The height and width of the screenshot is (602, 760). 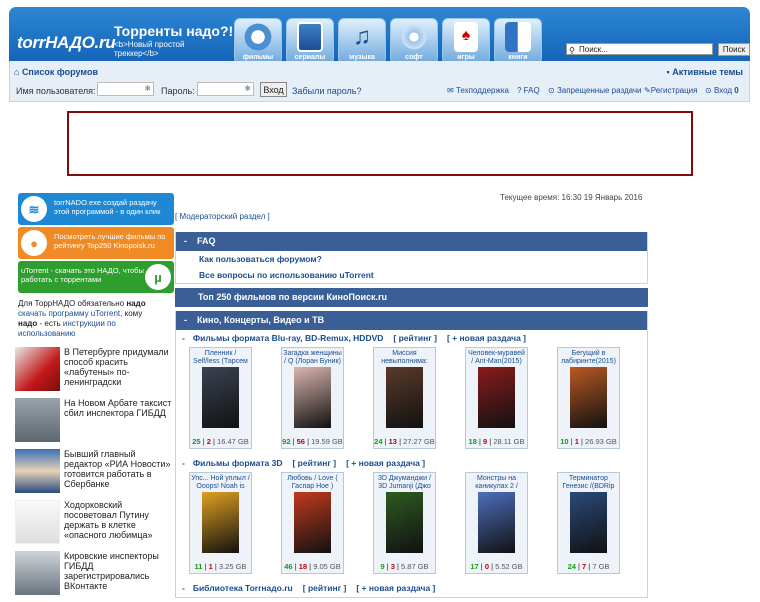 What do you see at coordinates (466, 37) in the screenshot?
I see `games-icon: ♠` at bounding box center [466, 37].